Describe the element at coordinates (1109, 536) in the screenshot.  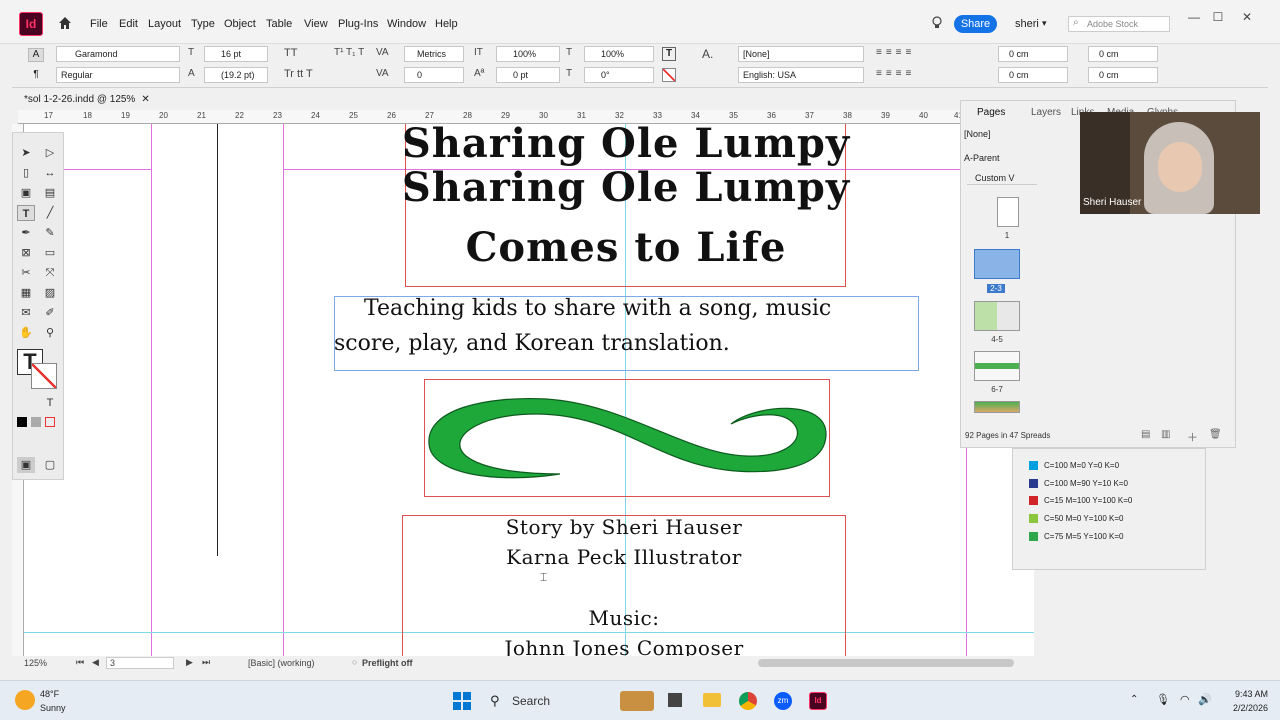
I see `swatch-row: C=75 M=5 Y=100 K=0` at that location.